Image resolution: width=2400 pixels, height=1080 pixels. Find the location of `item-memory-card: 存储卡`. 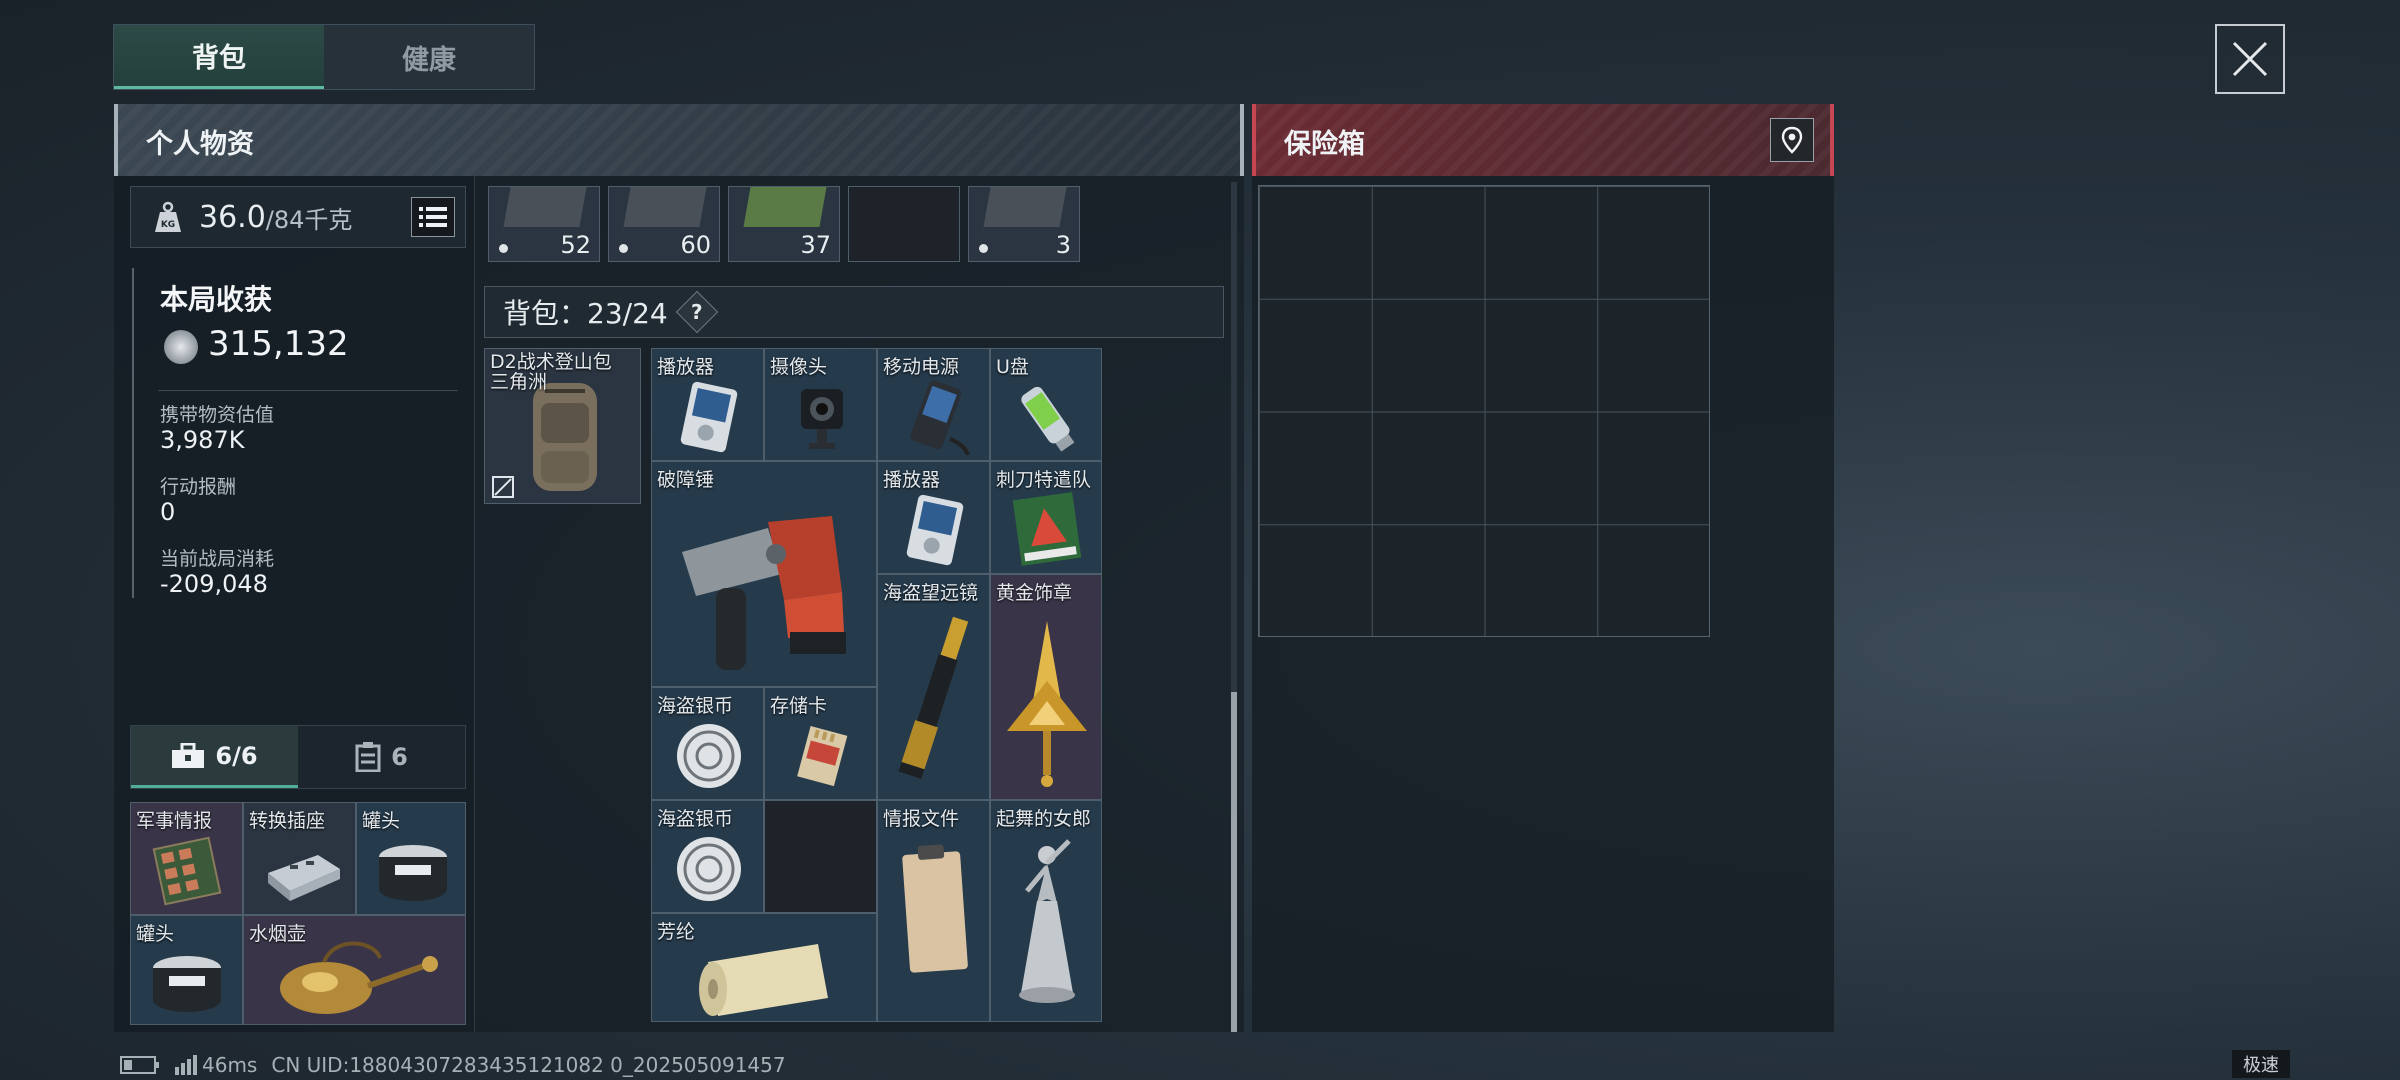

item-memory-card: 存储卡 is located at coordinates (820, 743).